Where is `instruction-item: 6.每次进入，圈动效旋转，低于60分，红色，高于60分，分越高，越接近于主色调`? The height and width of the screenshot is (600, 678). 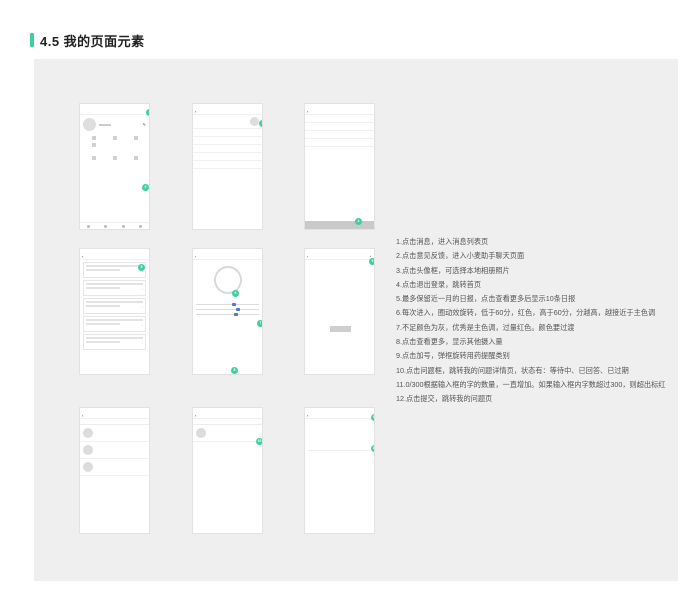 instruction-item: 6.每次进入，圈动效旋转，低于60分，红色，高于60分，分越高，越接近于主色调 is located at coordinates (526, 313).